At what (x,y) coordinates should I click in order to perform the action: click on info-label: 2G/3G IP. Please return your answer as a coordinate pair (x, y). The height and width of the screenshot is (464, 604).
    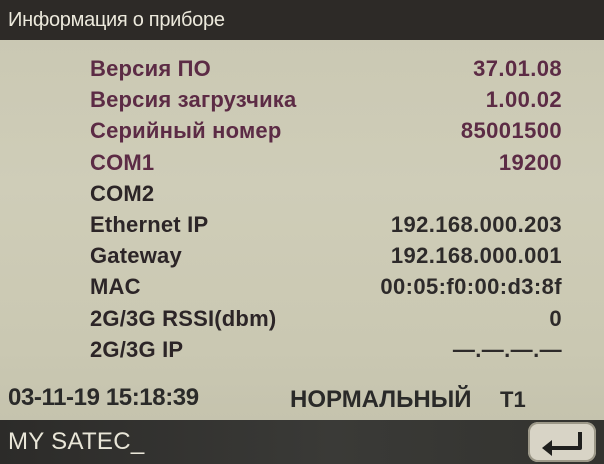
    Looking at the image, I should click on (137, 349).